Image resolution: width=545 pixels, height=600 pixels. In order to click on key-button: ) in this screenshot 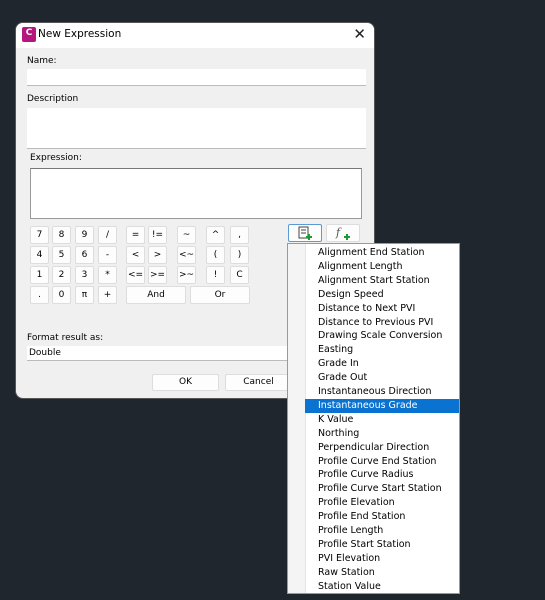, I will do `click(239, 255)`.